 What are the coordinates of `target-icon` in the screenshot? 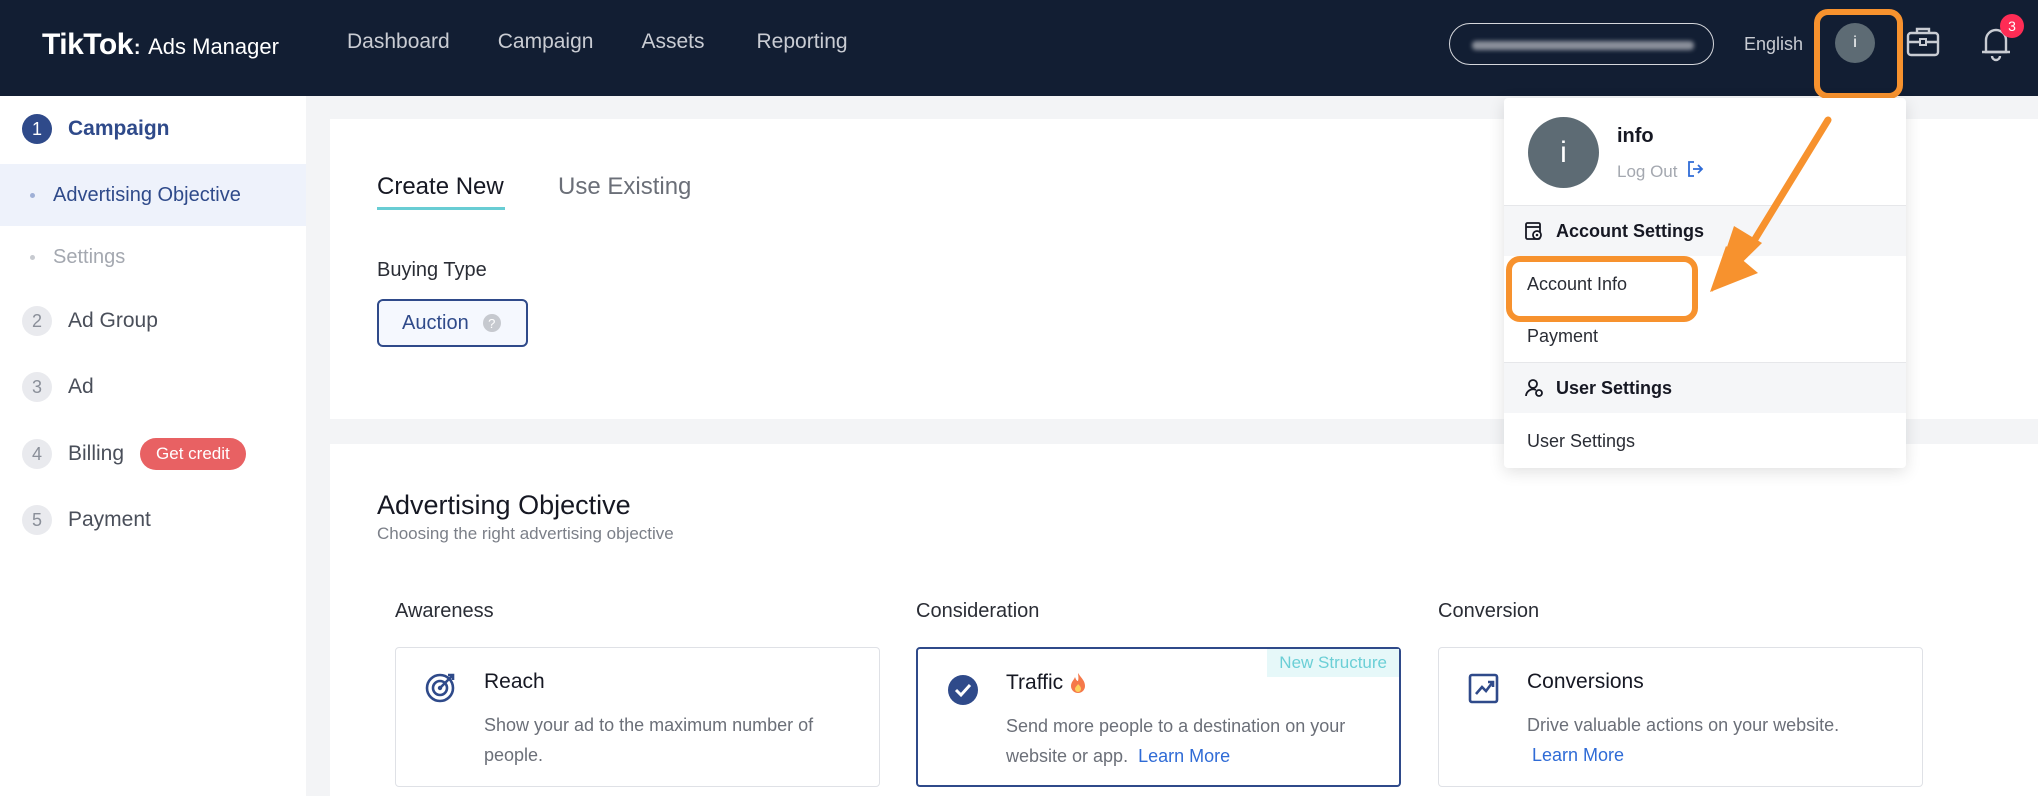 It's located at (441, 689).